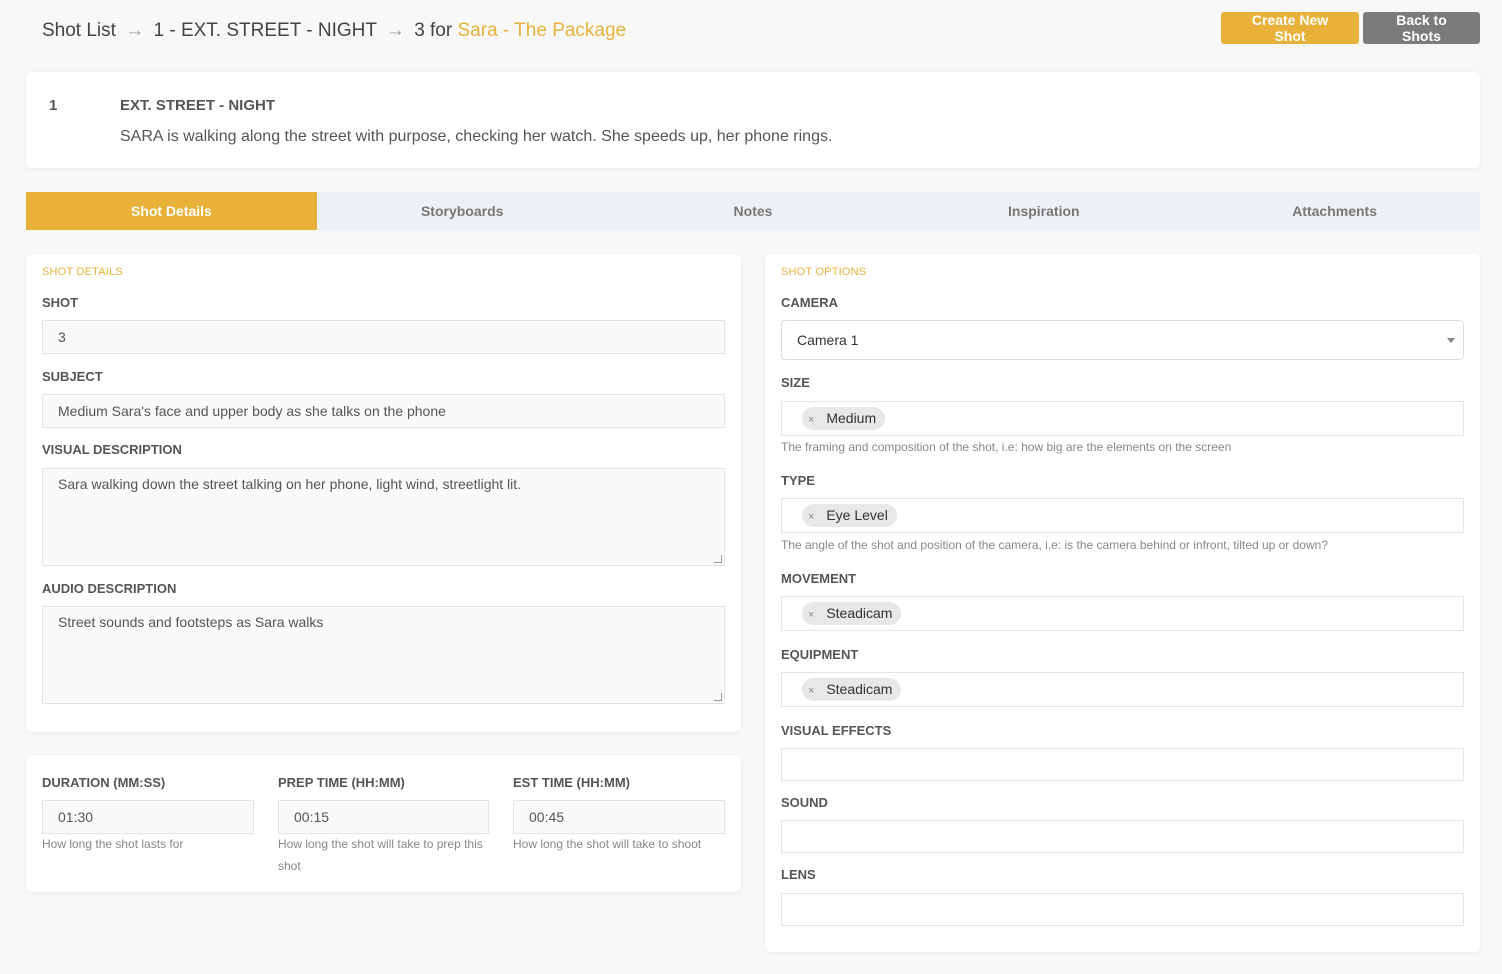  What do you see at coordinates (1122, 418) in the screenshot?
I see `size-multiselect: × Medium` at bounding box center [1122, 418].